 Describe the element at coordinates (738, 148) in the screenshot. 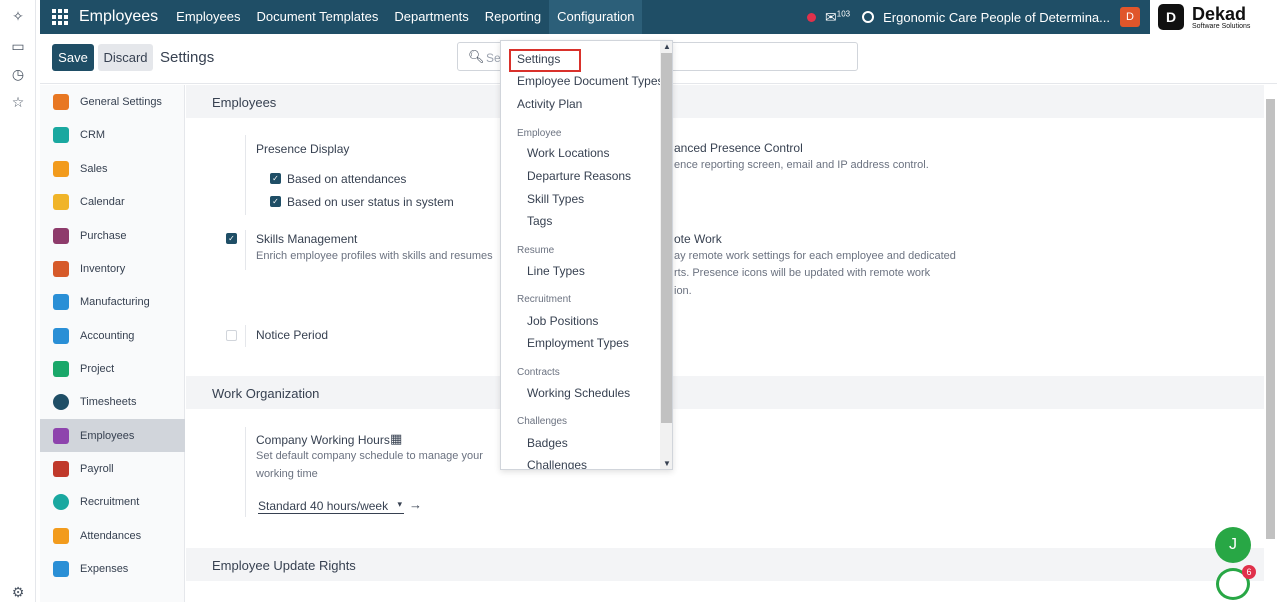

I see `advanced-presence-label: anced Presence Control` at that location.